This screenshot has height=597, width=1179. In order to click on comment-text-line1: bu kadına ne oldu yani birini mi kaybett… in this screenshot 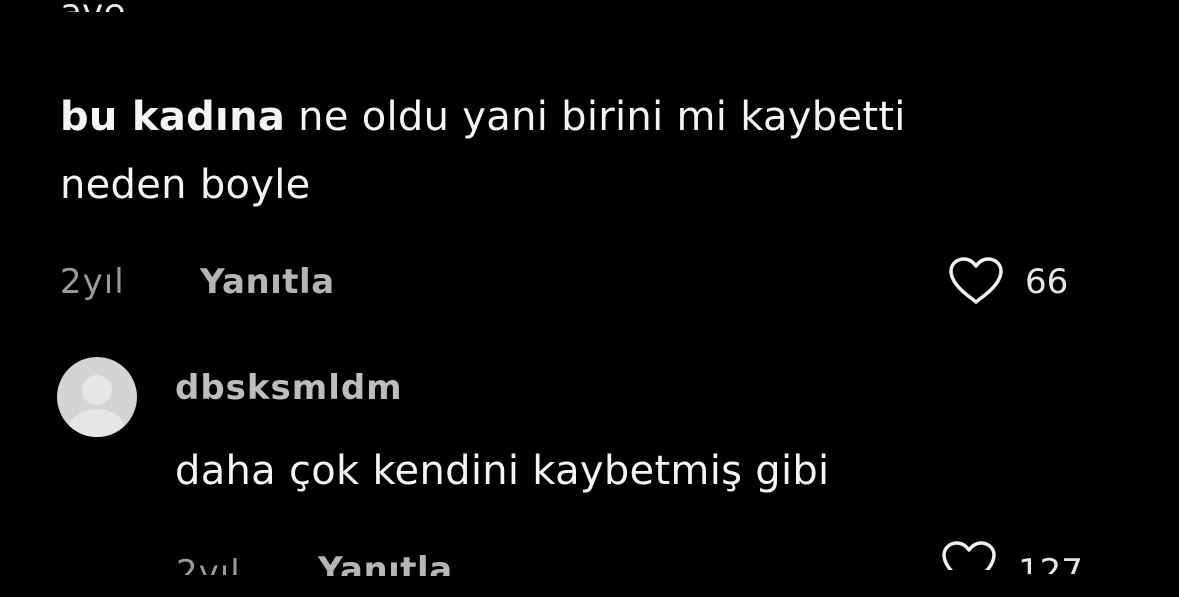, I will do `click(483, 117)`.